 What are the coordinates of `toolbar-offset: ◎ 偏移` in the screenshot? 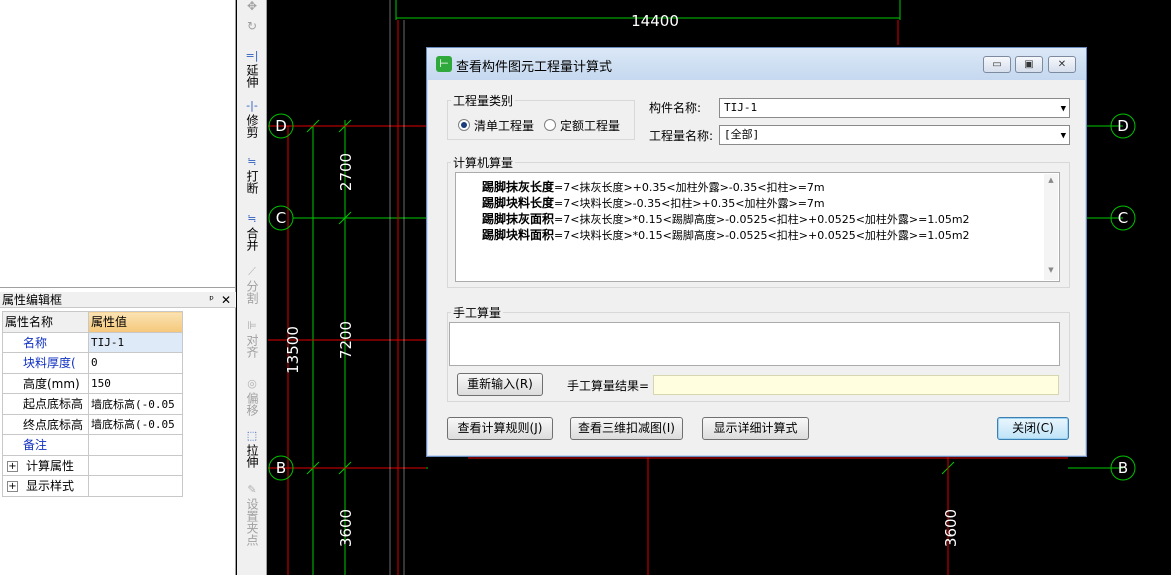 It's located at (252, 398).